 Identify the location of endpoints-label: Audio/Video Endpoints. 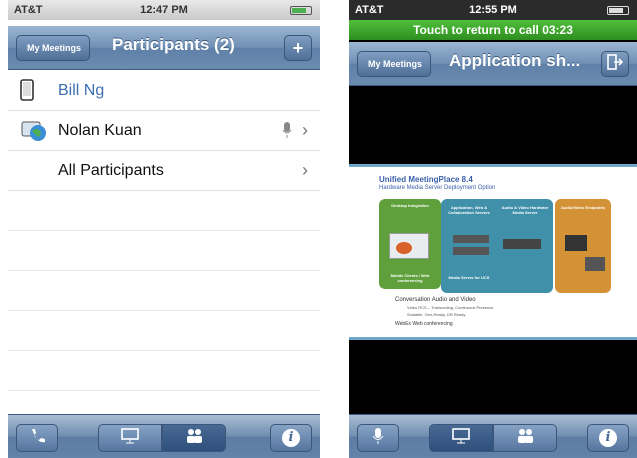
(583, 207).